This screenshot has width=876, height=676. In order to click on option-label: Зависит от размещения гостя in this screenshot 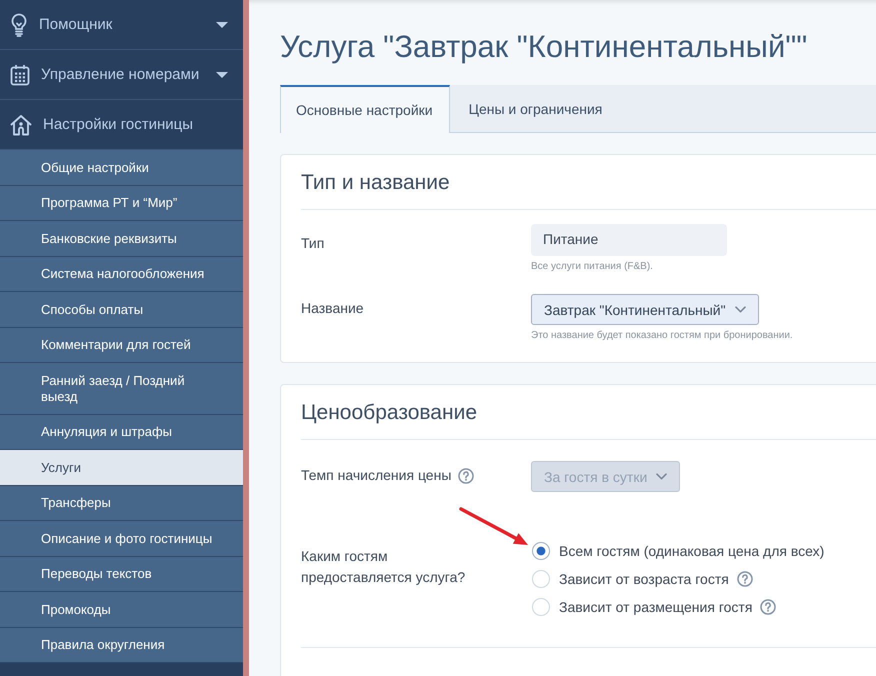, I will do `click(655, 607)`.